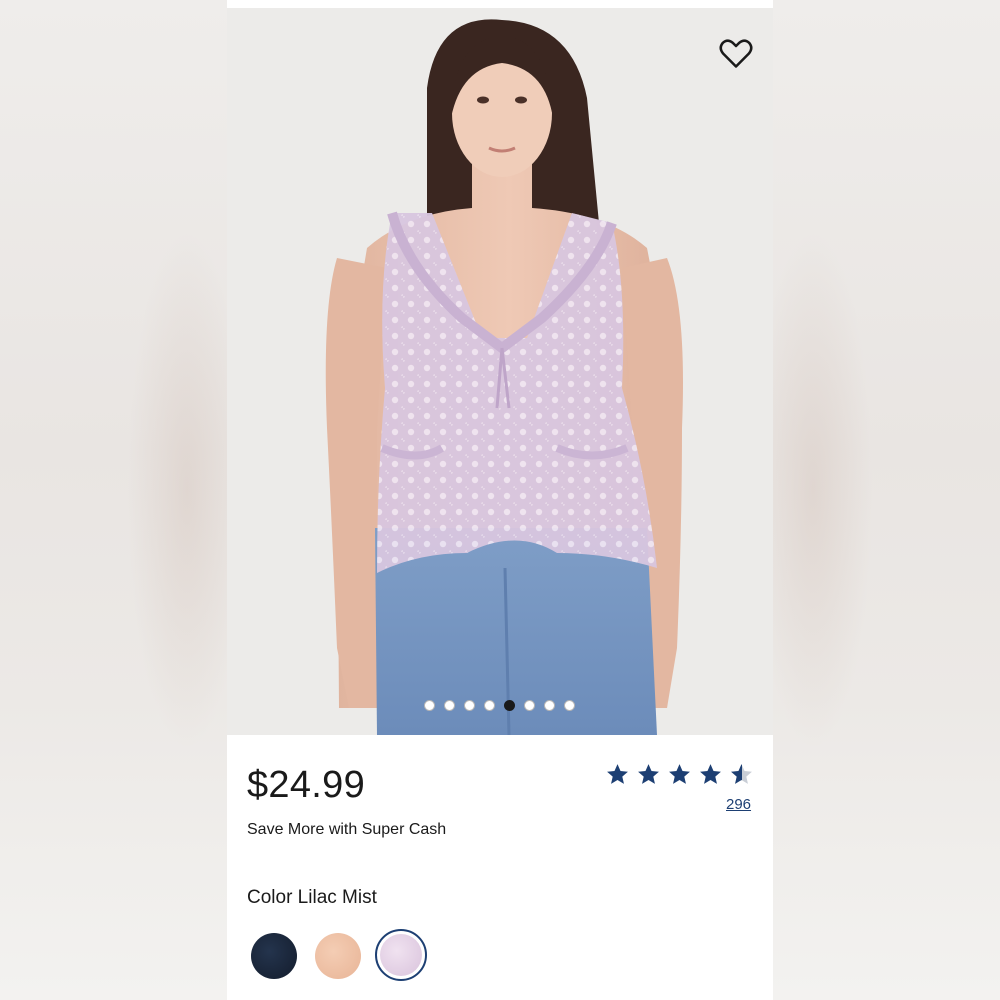  Describe the element at coordinates (338, 956) in the screenshot. I see `swatch-peach` at that location.